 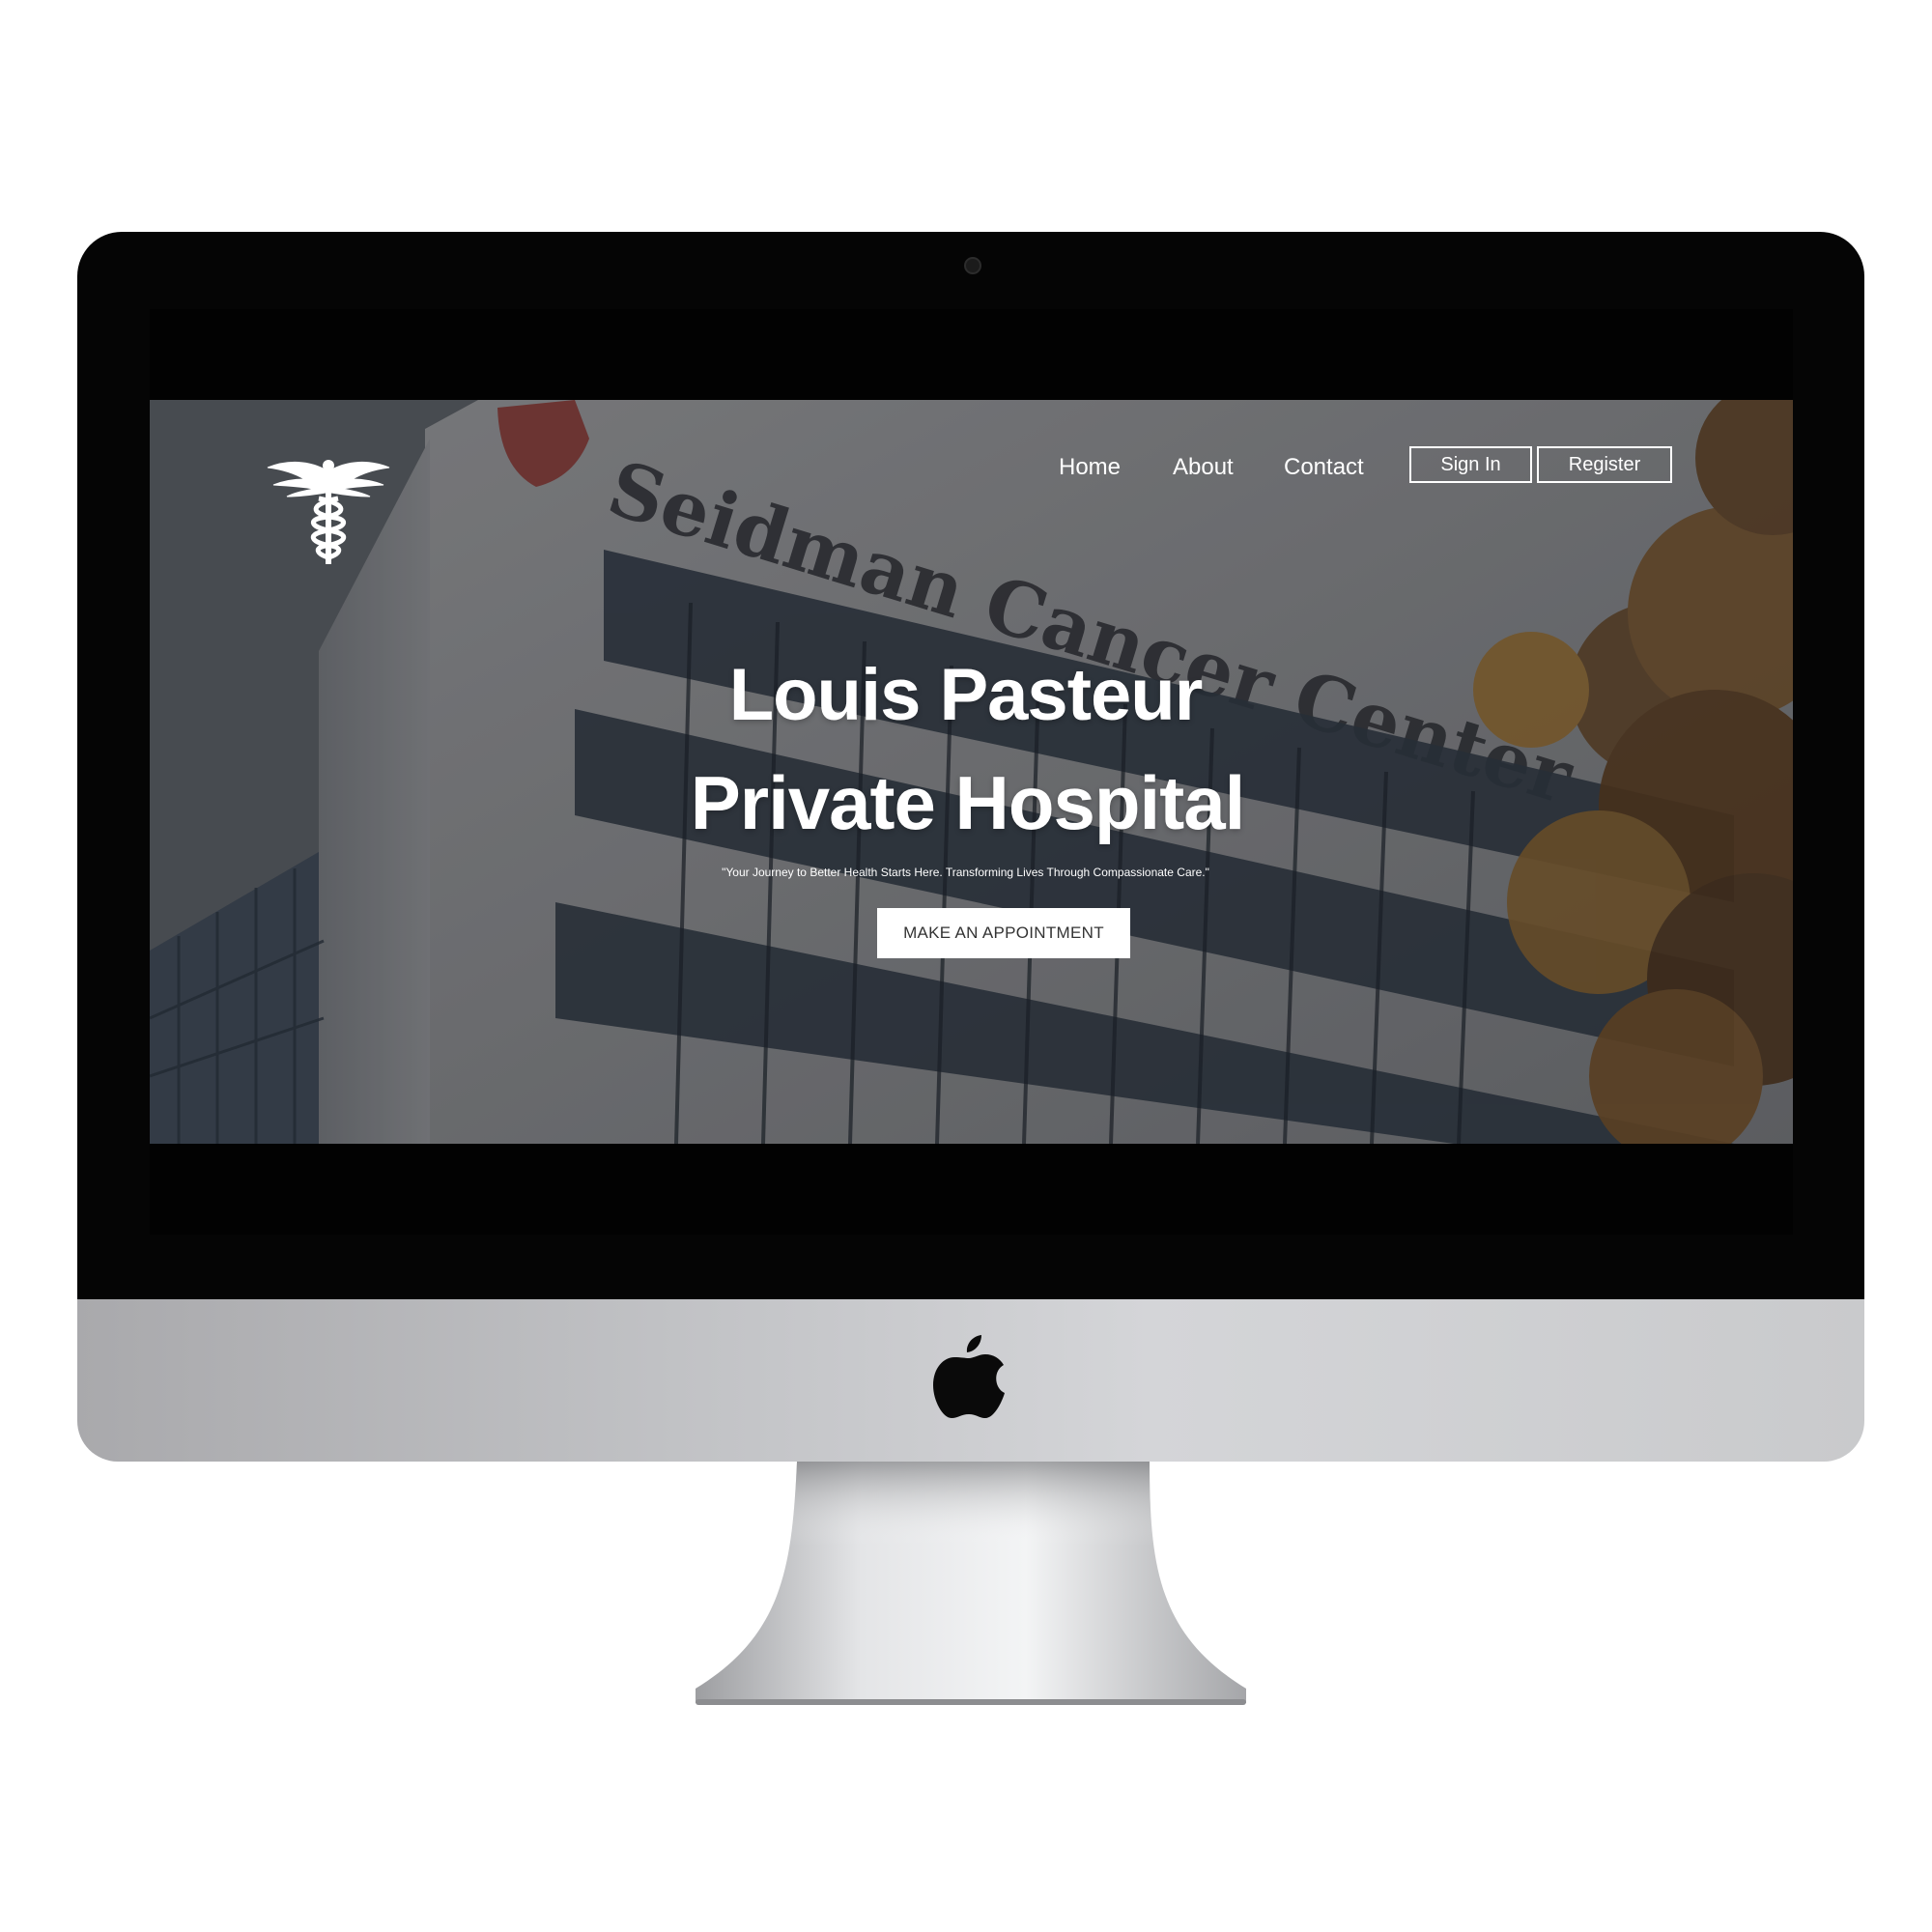 What do you see at coordinates (1003, 933) in the screenshot?
I see `make-appointment-button: MAKE AN APPOINTMENT` at bounding box center [1003, 933].